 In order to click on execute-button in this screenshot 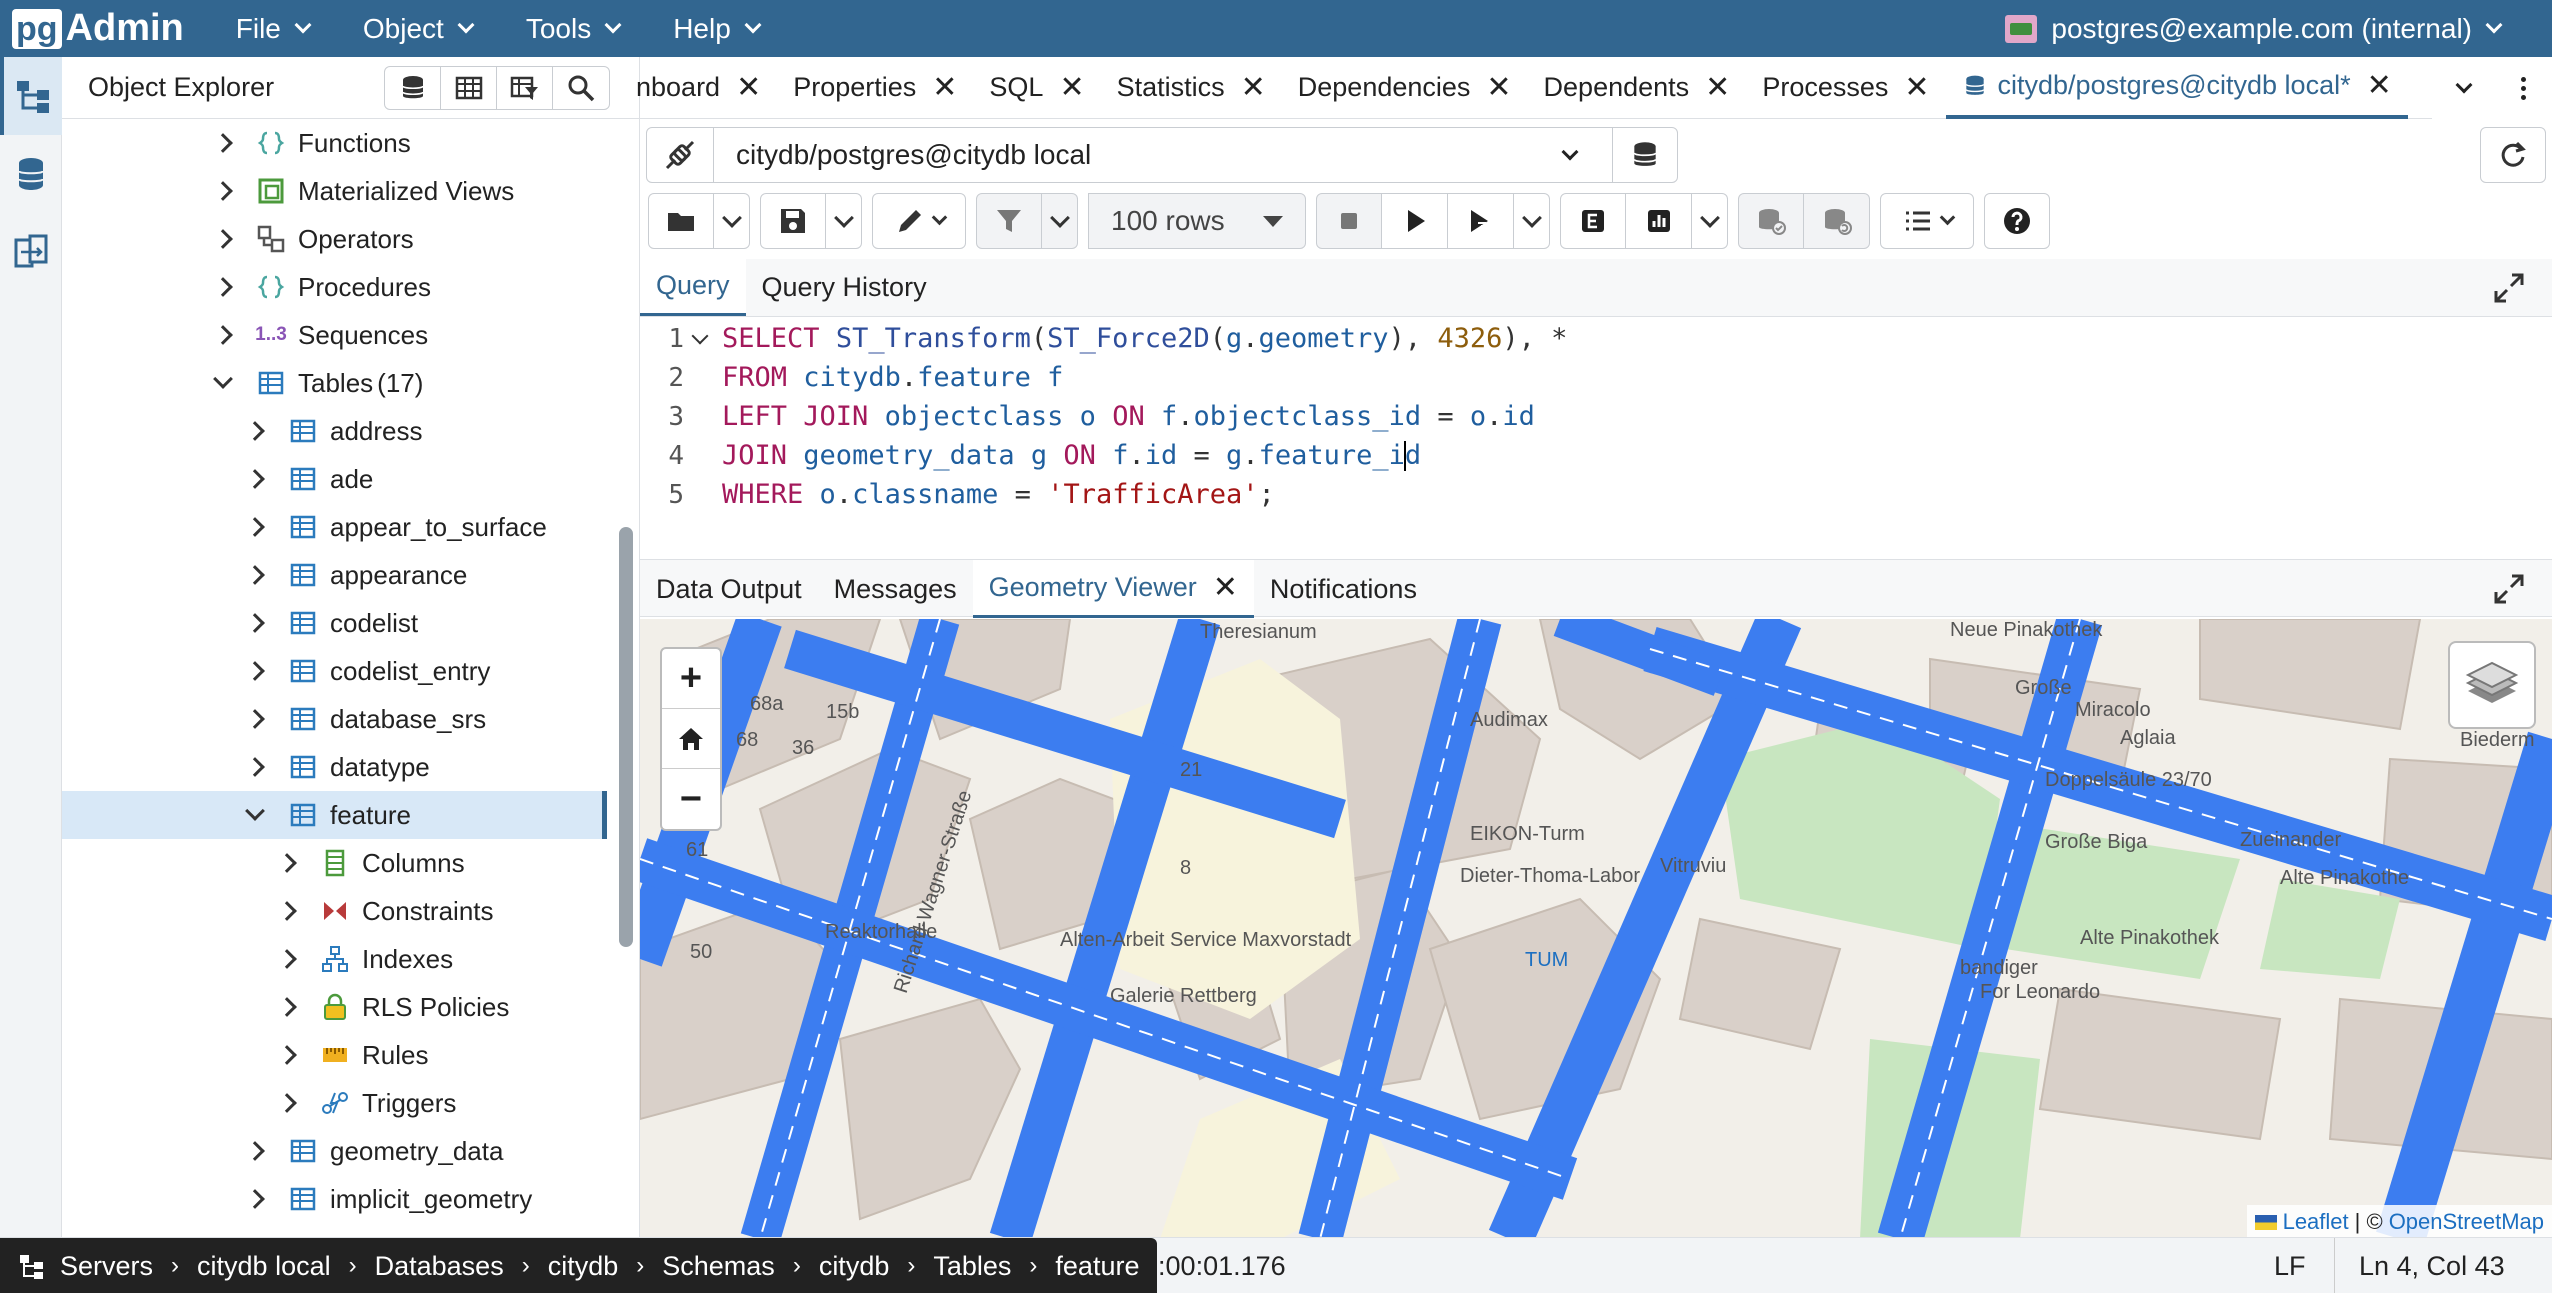, I will do `click(1415, 221)`.